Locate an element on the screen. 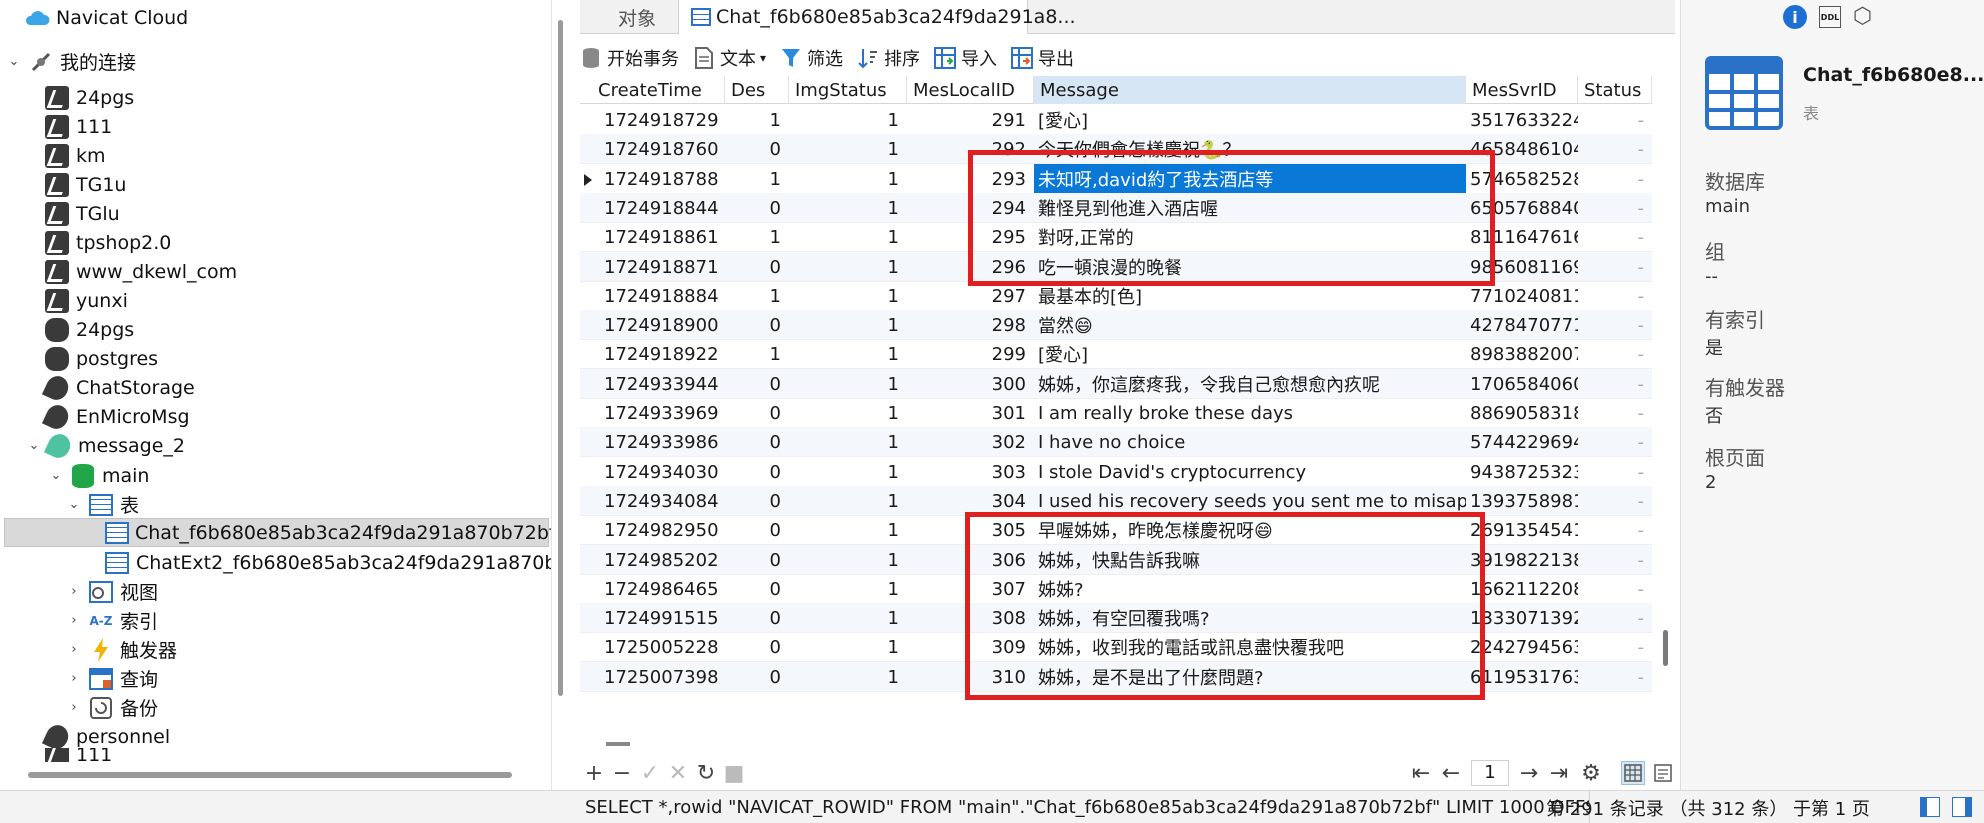 The image size is (1984, 823). cell-createtime: 1724918729 is located at coordinates (652, 120).